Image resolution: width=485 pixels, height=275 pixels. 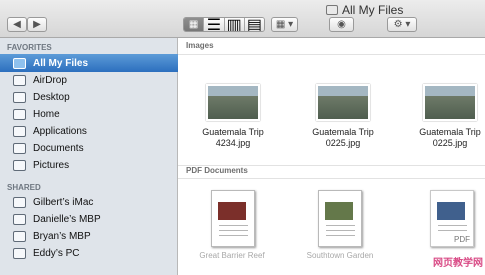 I want to click on list-icon: ☰, so click(x=214, y=24).